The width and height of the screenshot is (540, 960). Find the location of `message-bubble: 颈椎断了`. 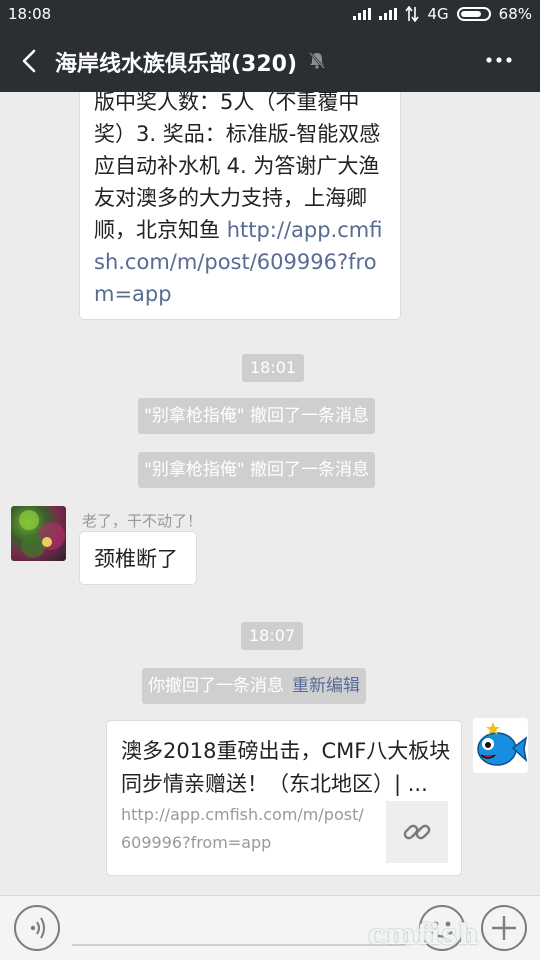

message-bubble: 颈椎断了 is located at coordinates (138, 558).